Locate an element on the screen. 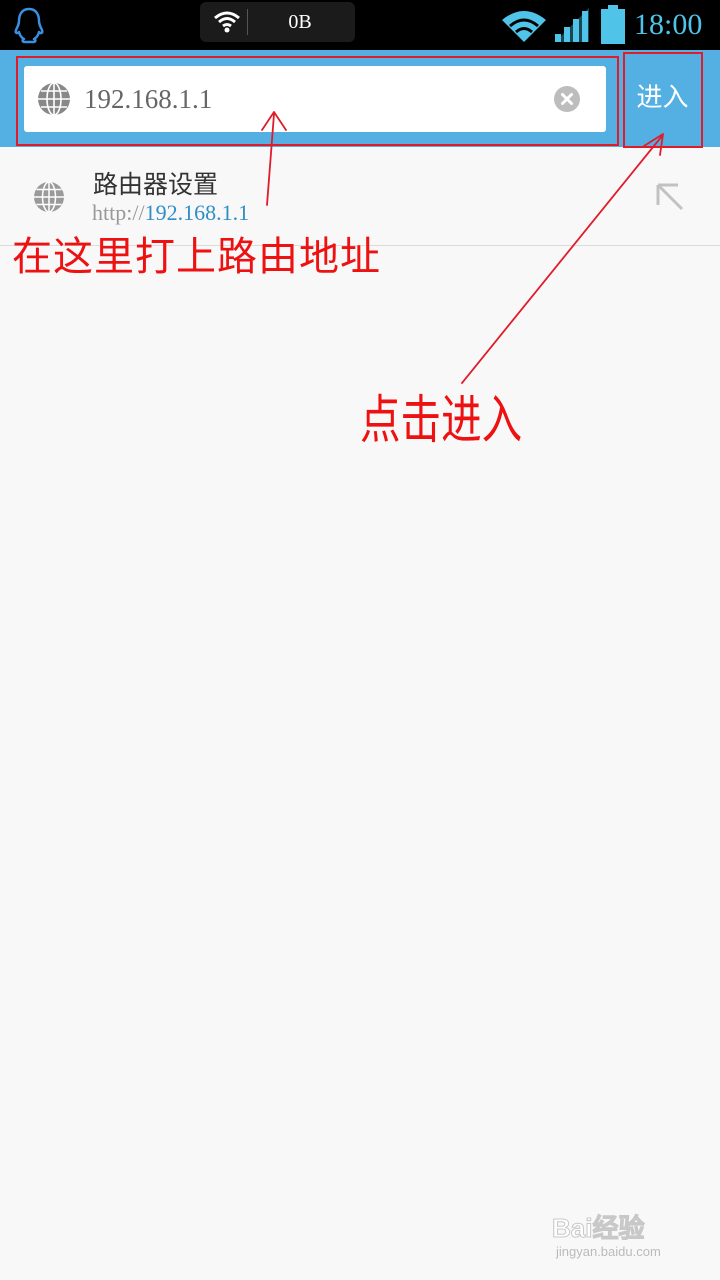 The width and height of the screenshot is (720, 1280). arrow-to-enter is located at coordinates (562, 259).